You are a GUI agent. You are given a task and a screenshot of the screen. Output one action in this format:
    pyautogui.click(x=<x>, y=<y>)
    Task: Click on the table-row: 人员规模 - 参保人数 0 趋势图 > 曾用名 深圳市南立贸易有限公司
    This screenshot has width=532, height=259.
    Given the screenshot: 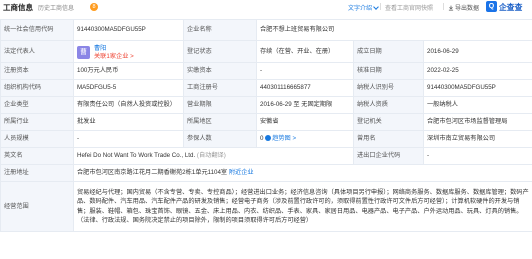 What is the action you would take?
    pyautogui.click(x=266, y=139)
    